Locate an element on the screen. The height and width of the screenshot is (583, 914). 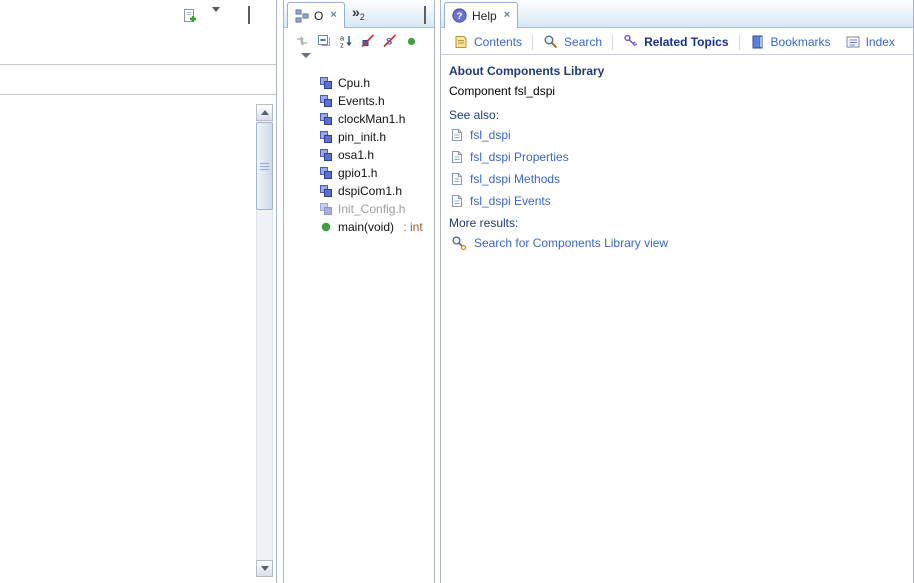
list-item: osa1.h is located at coordinates (359, 155).